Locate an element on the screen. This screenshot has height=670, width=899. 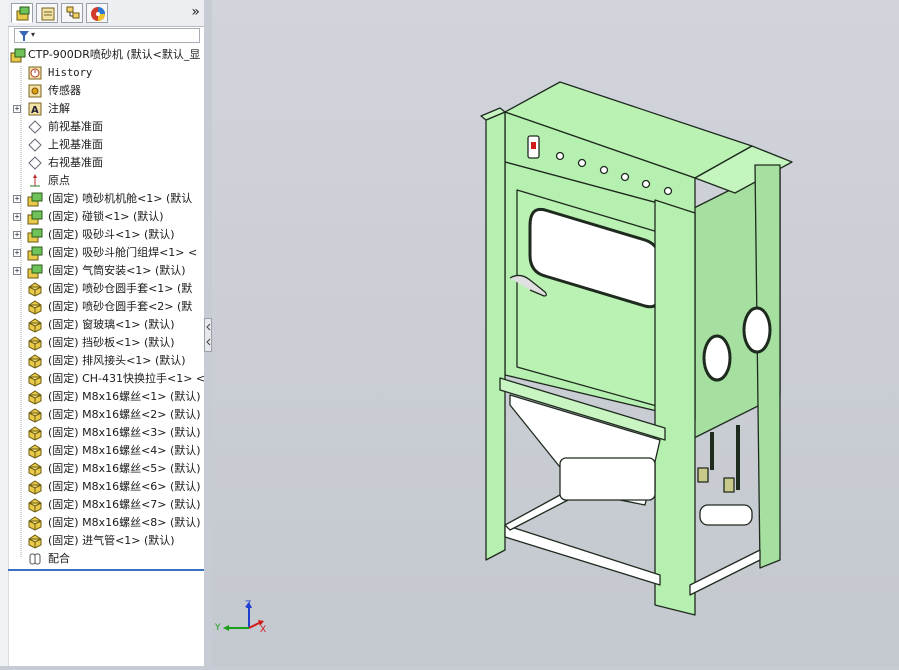
tree-item-label: (固定) 气筒安装<1> (默认) is located at coordinates (117, 270).